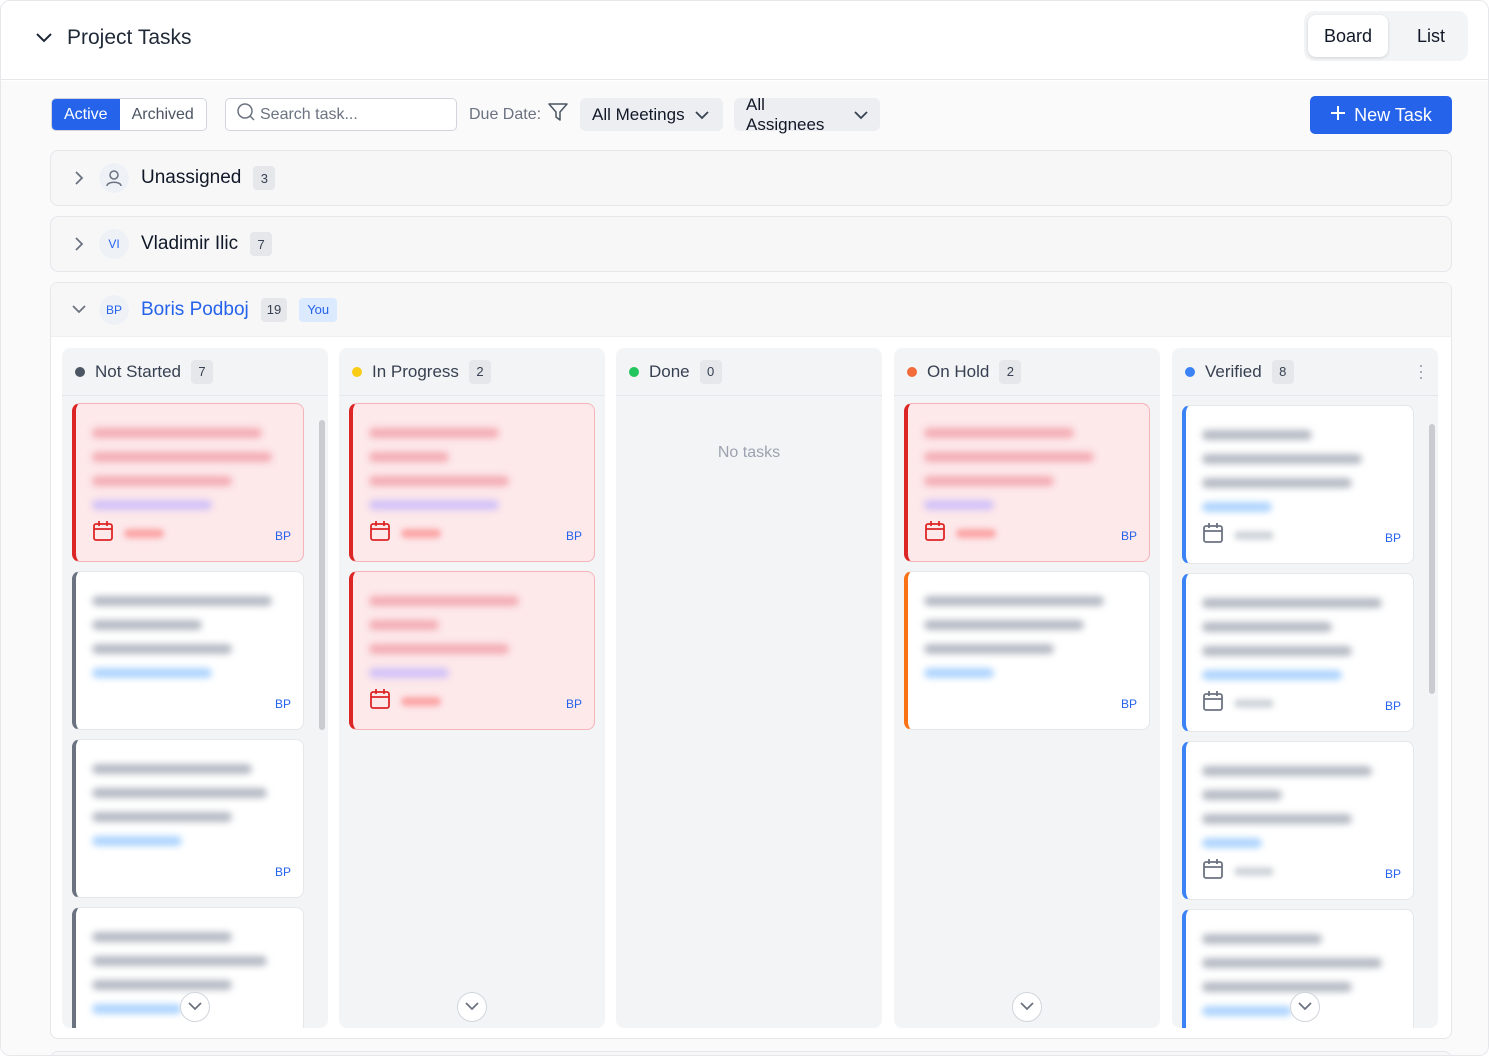  What do you see at coordinates (163, 178) in the screenshot?
I see `group-header: Unassigned 3` at bounding box center [163, 178].